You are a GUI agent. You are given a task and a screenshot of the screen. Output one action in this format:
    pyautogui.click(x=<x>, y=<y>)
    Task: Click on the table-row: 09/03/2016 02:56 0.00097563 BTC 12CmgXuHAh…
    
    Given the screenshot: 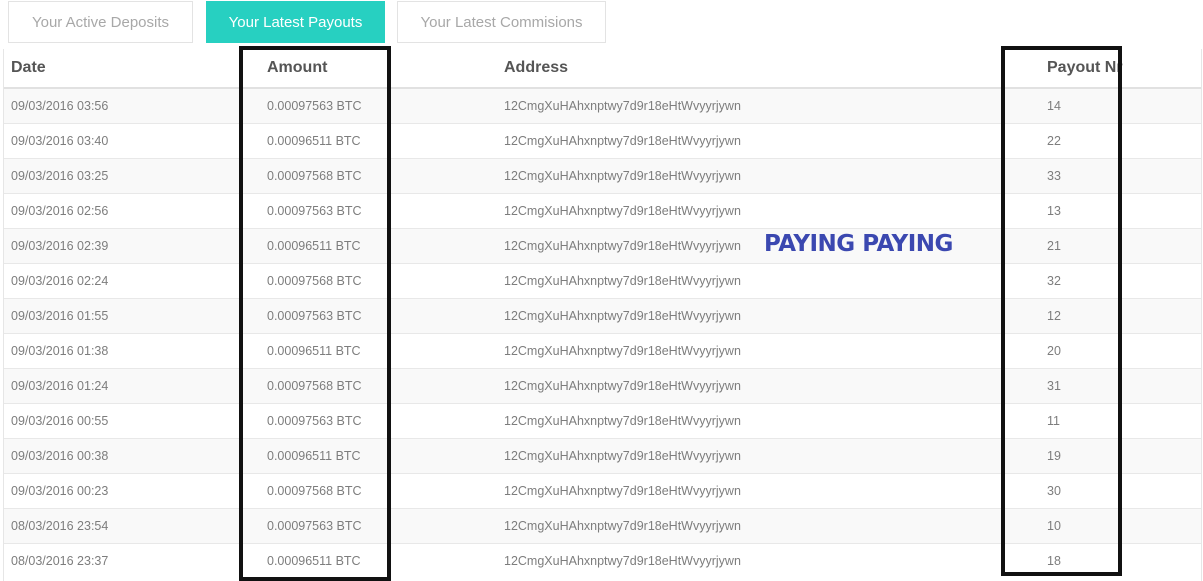 What is the action you would take?
    pyautogui.click(x=602, y=211)
    